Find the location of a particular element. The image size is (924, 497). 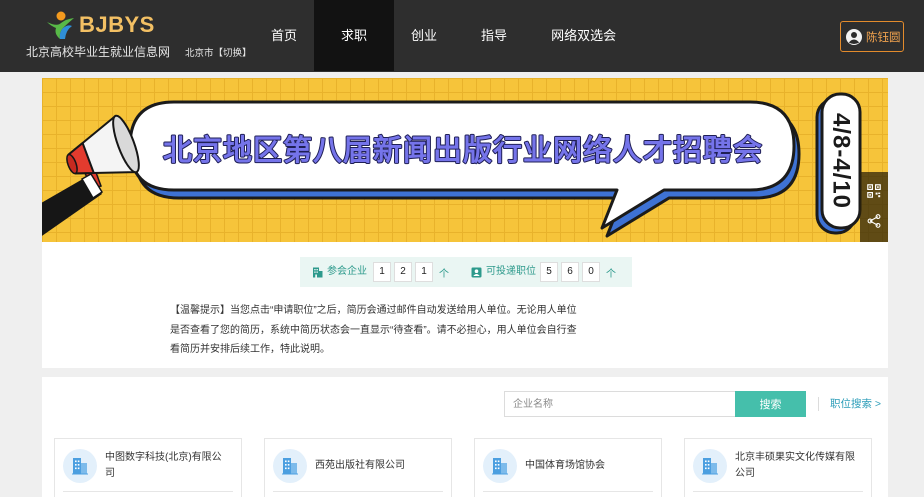

search-button: 搜索 is located at coordinates (770, 404).